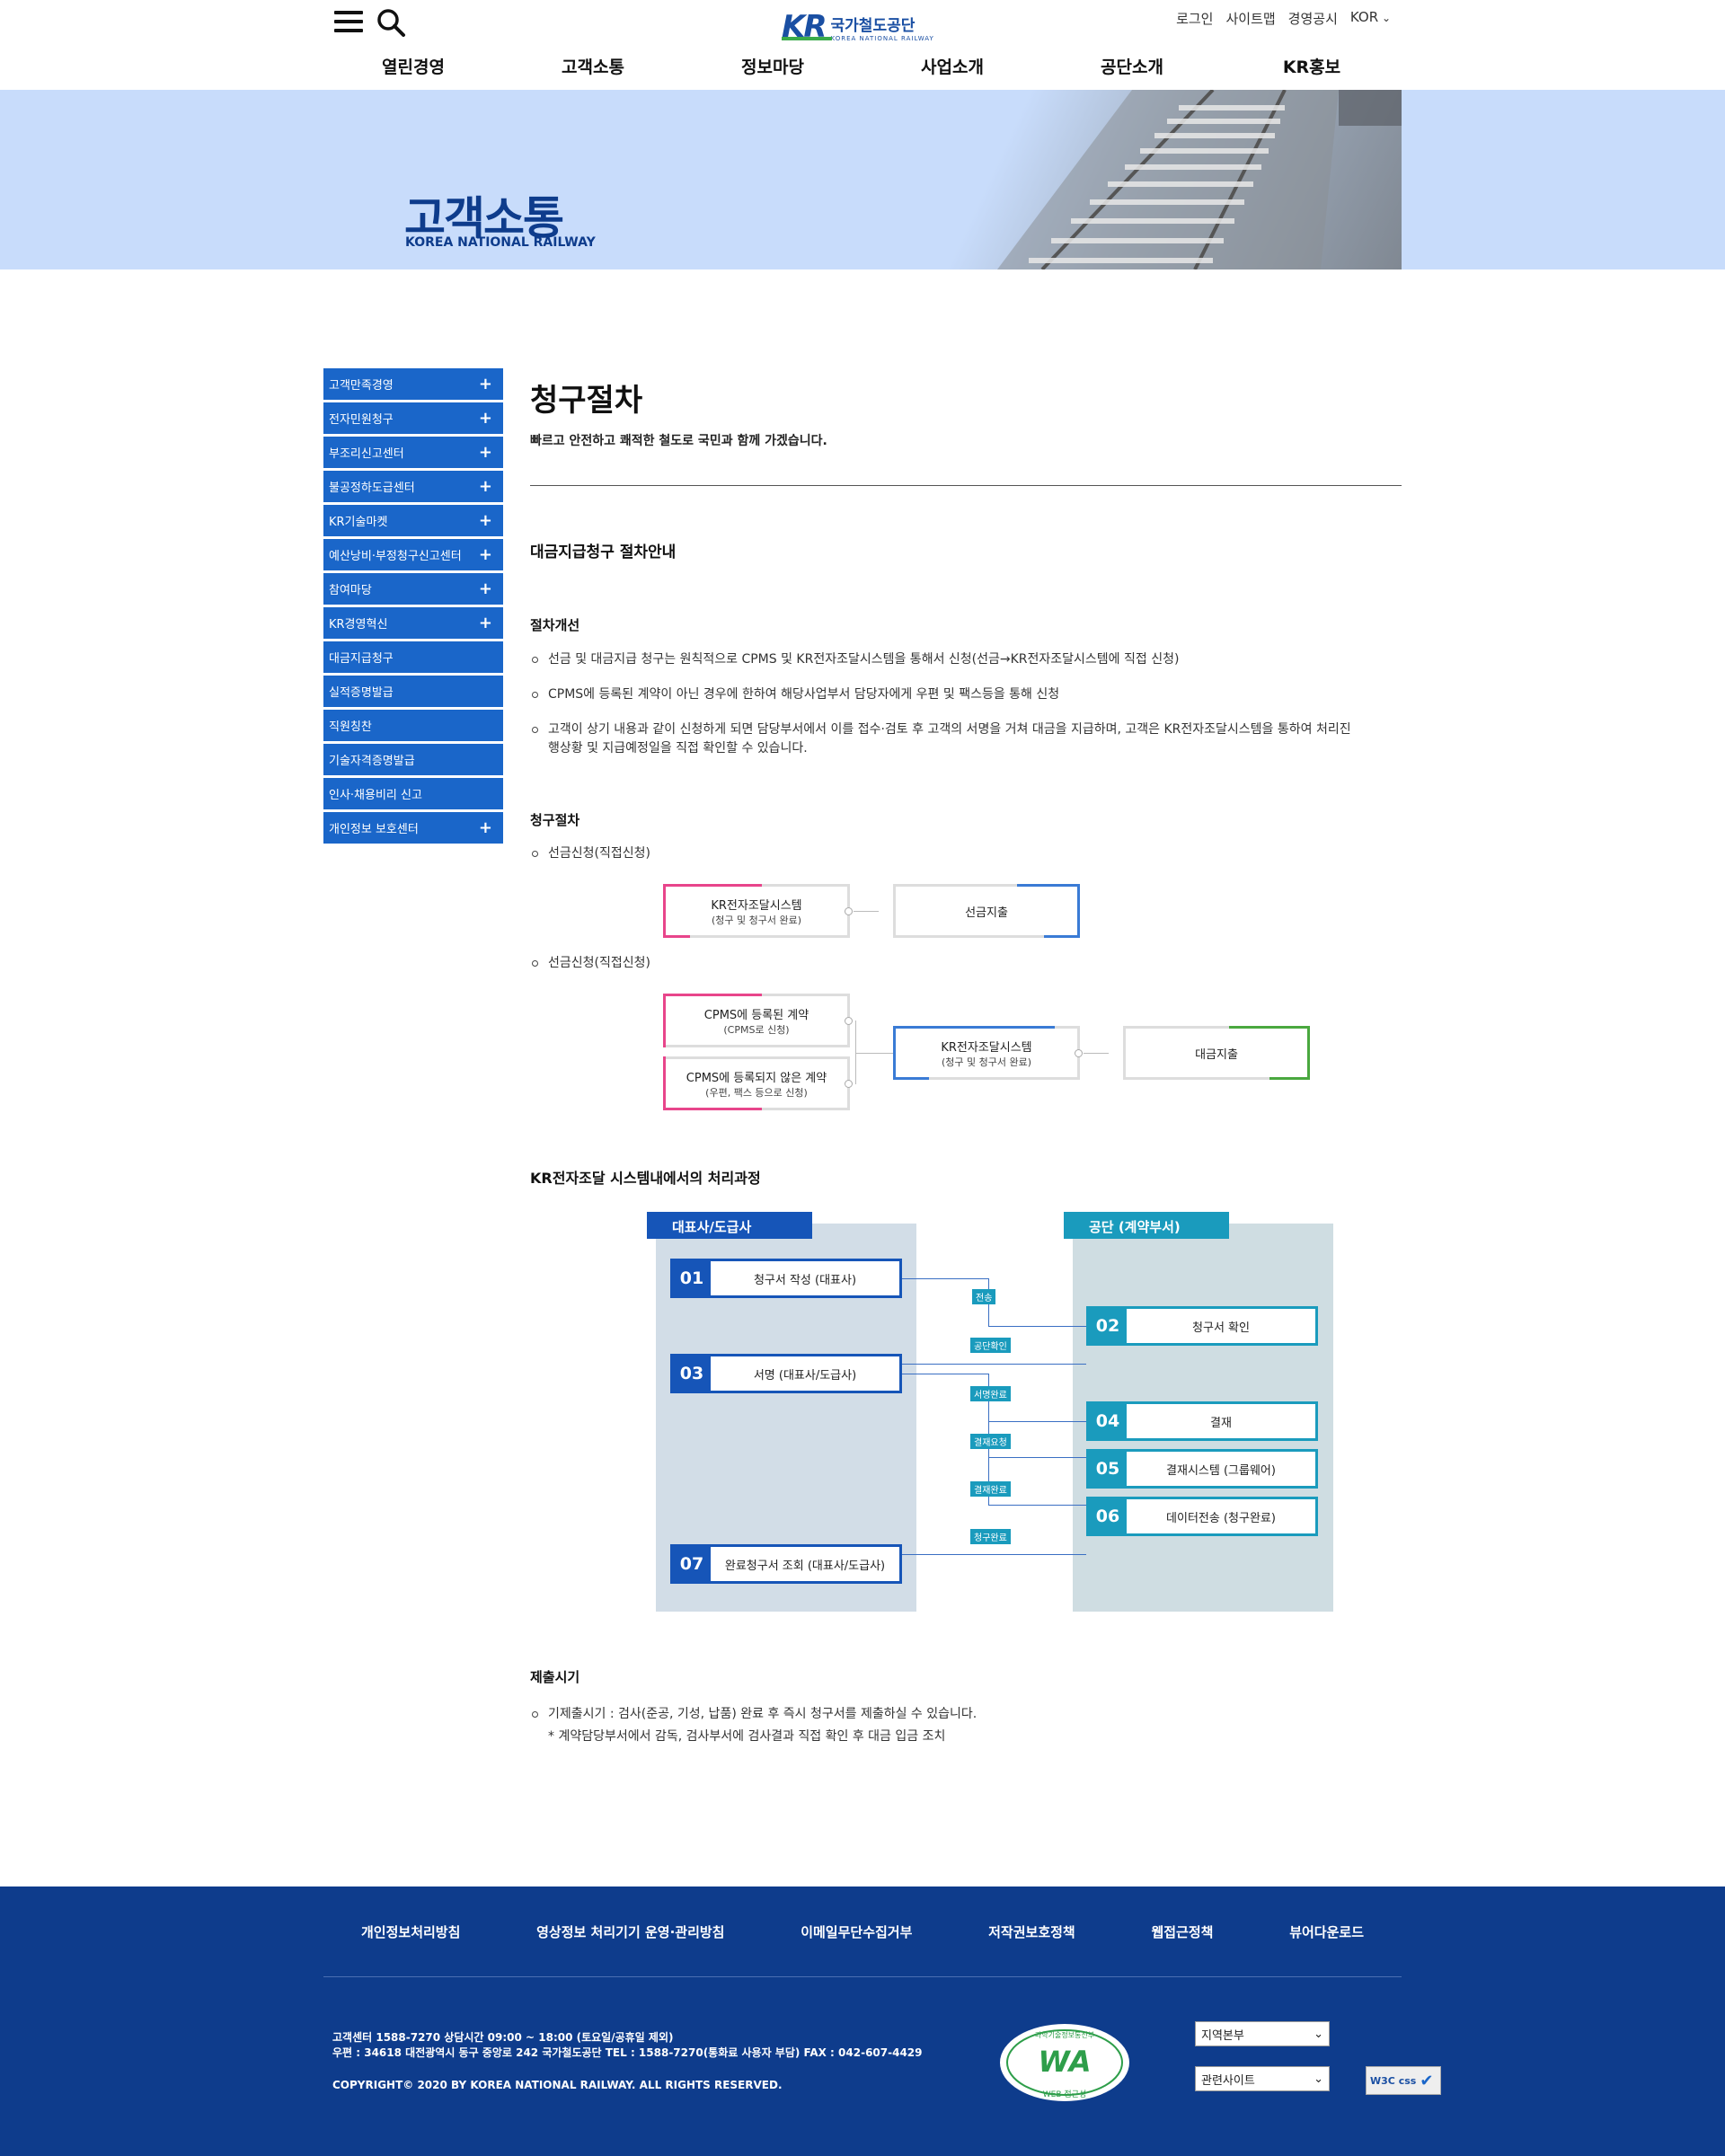 This screenshot has width=1725, height=2156. What do you see at coordinates (413, 793) in the screenshot?
I see `sidebar-item: 인사·채용비리 신고` at bounding box center [413, 793].